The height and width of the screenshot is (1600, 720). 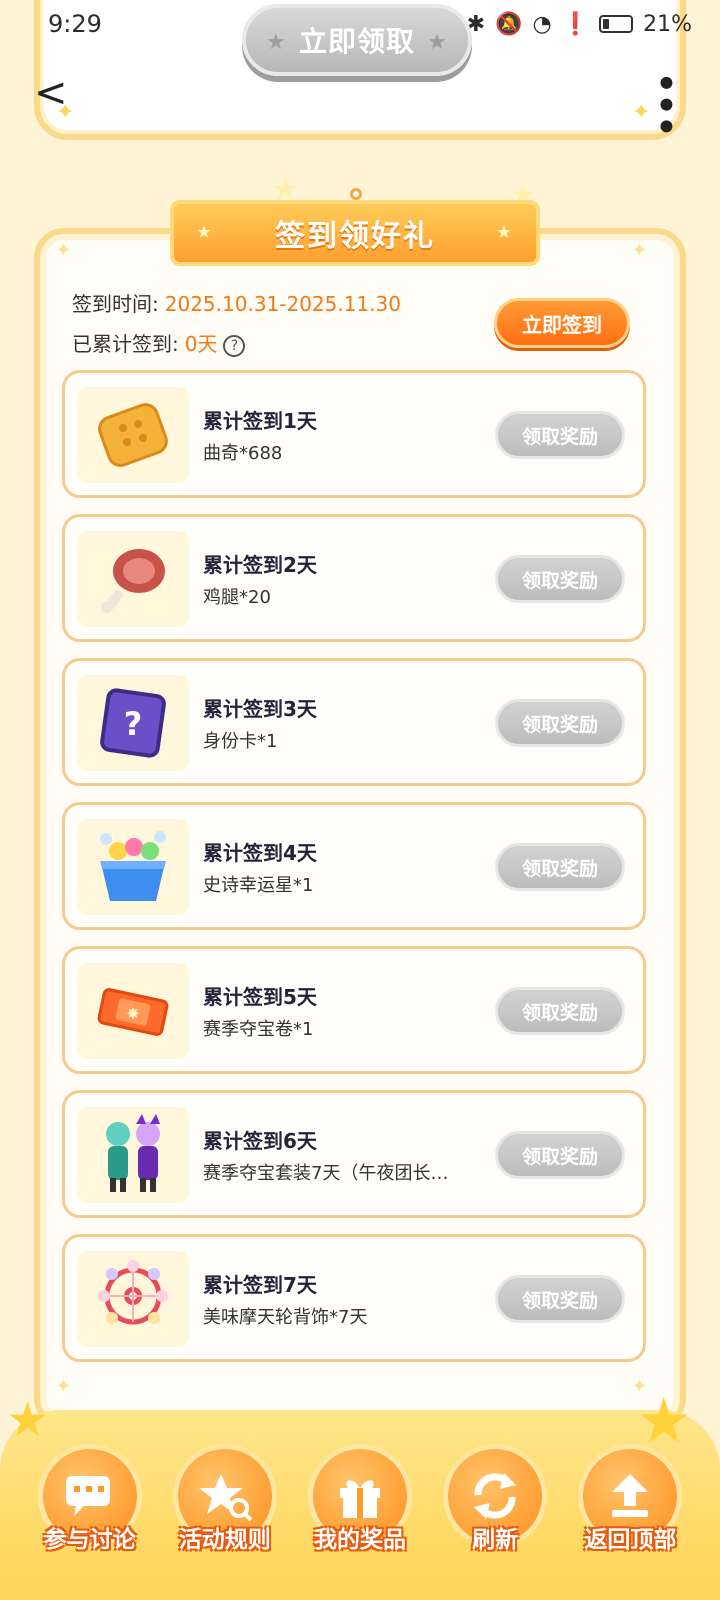 What do you see at coordinates (562, 323) in the screenshot?
I see `signin-now-button: 立即签到` at bounding box center [562, 323].